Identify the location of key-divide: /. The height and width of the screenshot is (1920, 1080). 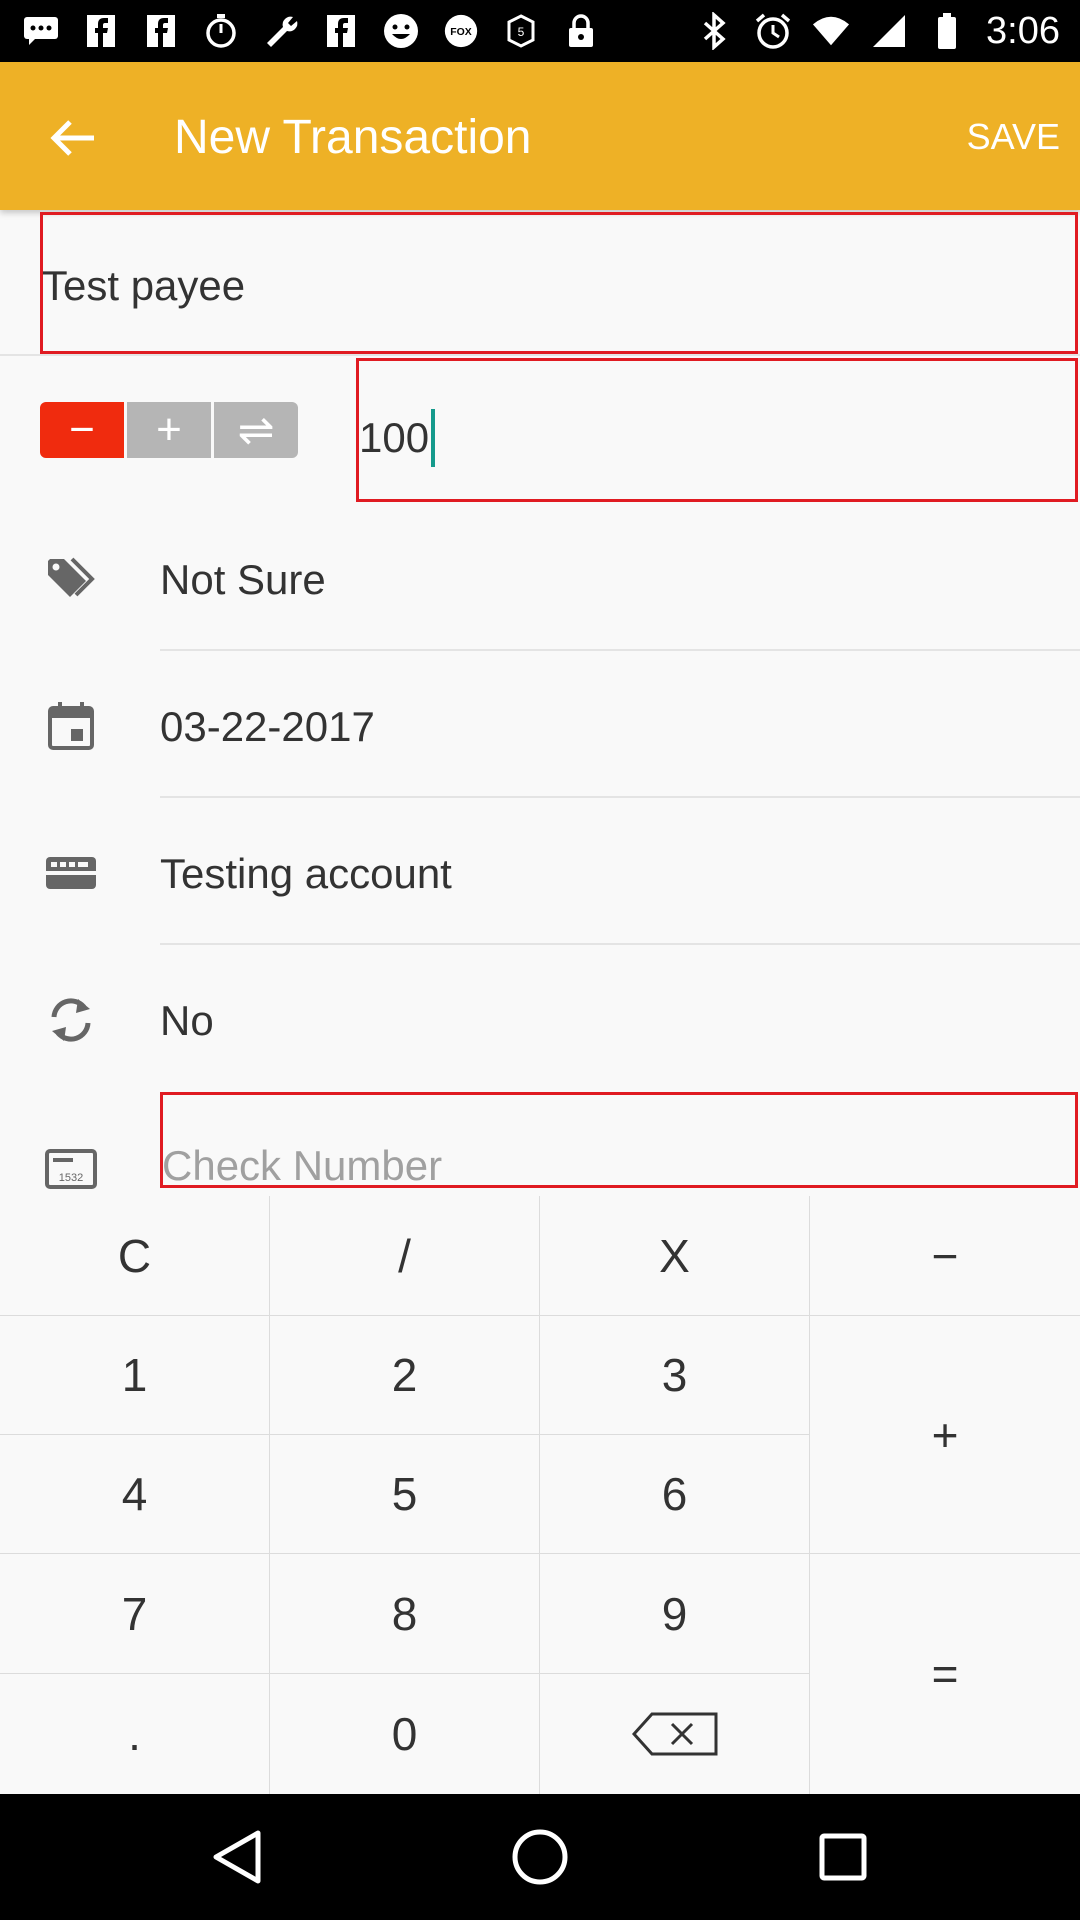
(405, 1256).